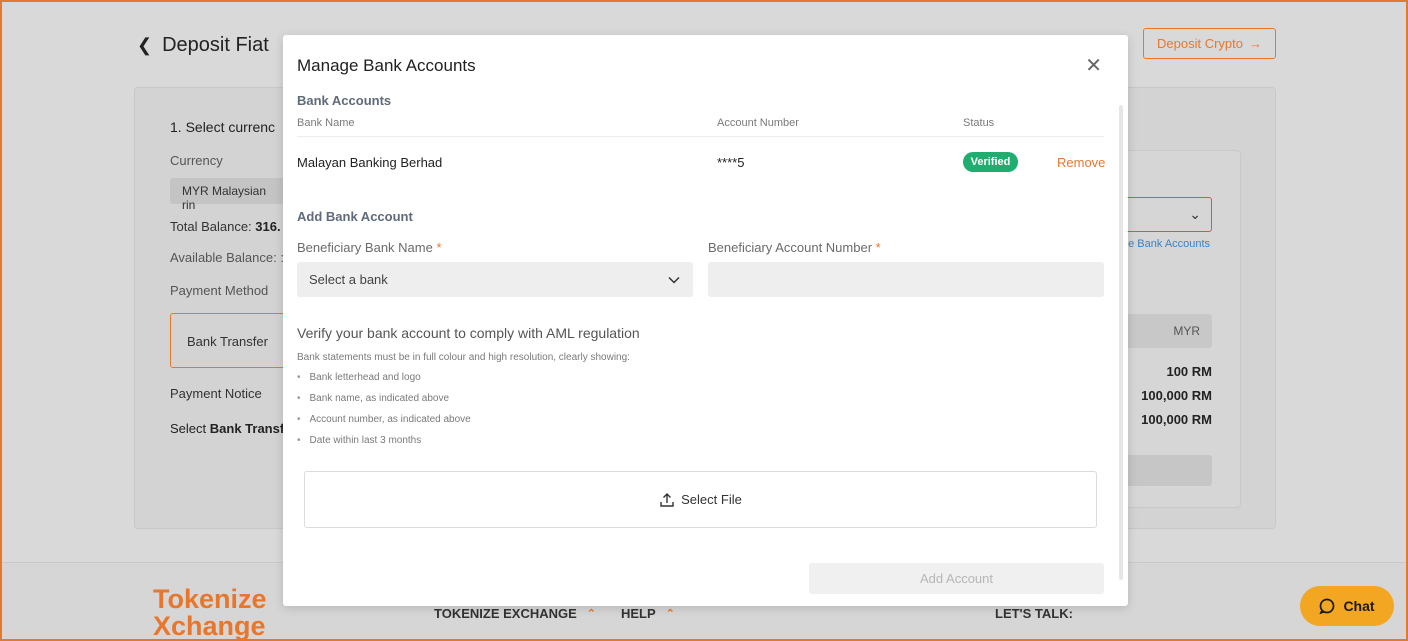 The width and height of the screenshot is (1408, 641). What do you see at coordinates (731, 162) in the screenshot?
I see `account-number: ****5` at bounding box center [731, 162].